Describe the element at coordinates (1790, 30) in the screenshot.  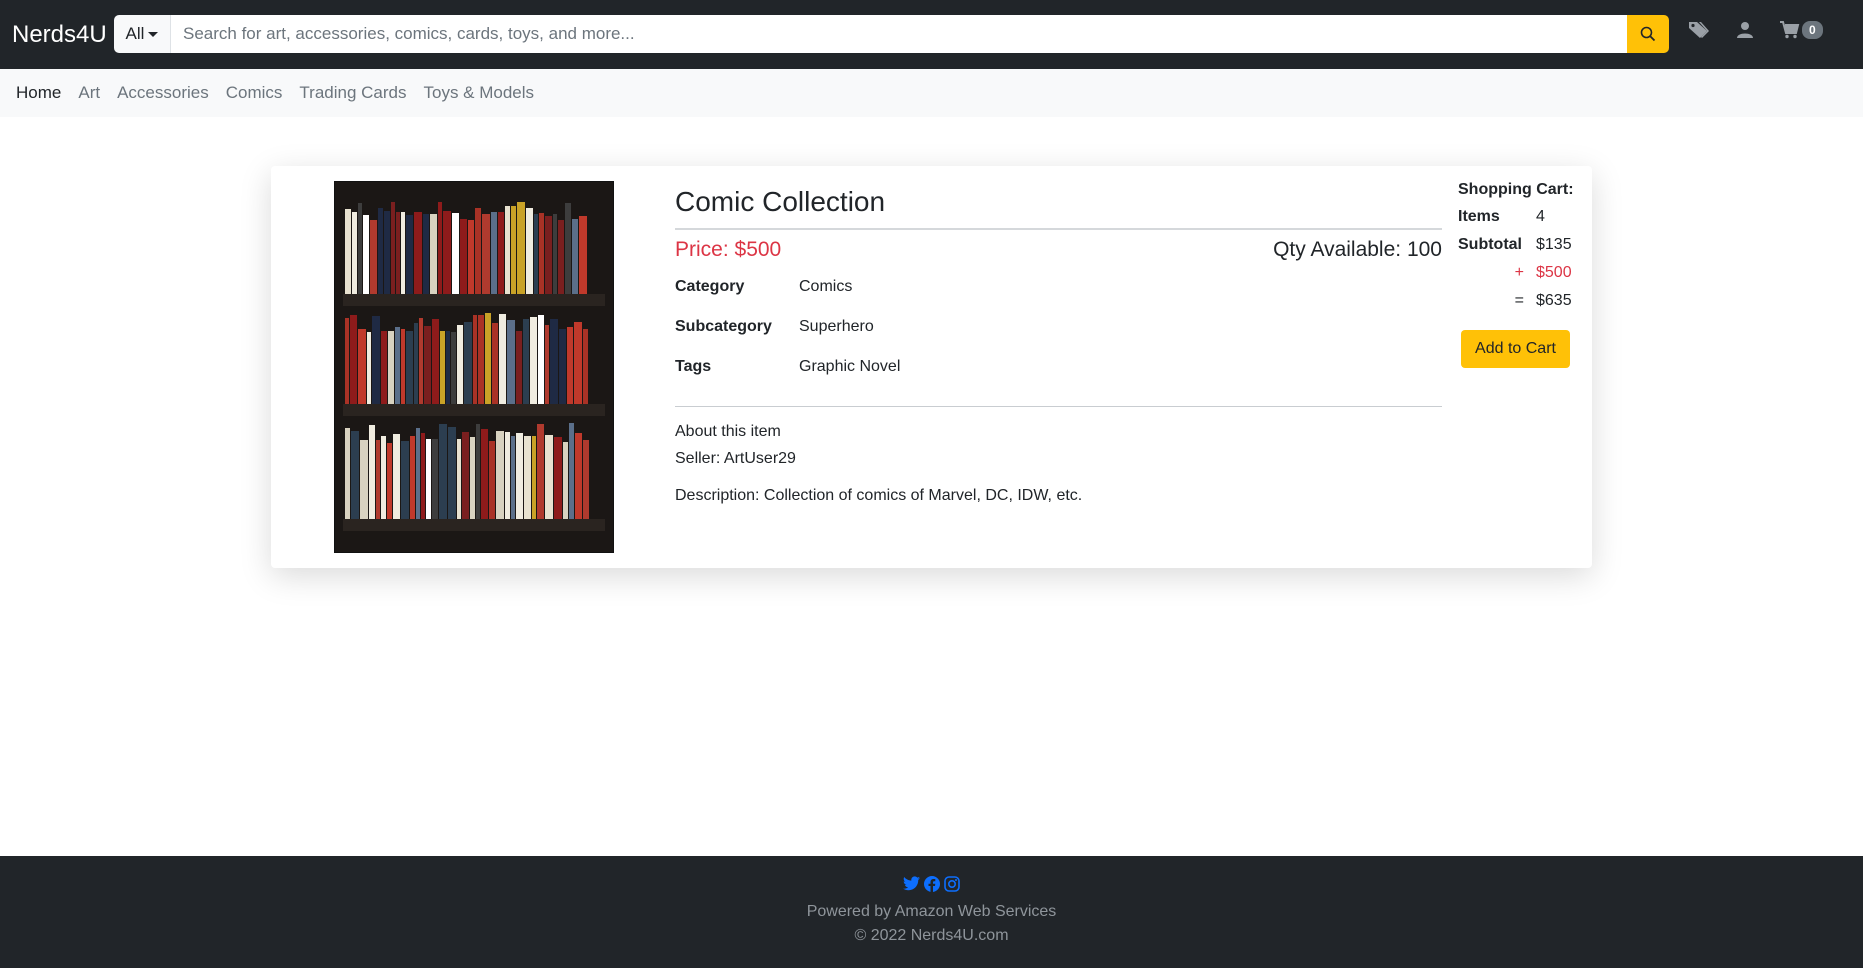
I see `cart-icon` at that location.